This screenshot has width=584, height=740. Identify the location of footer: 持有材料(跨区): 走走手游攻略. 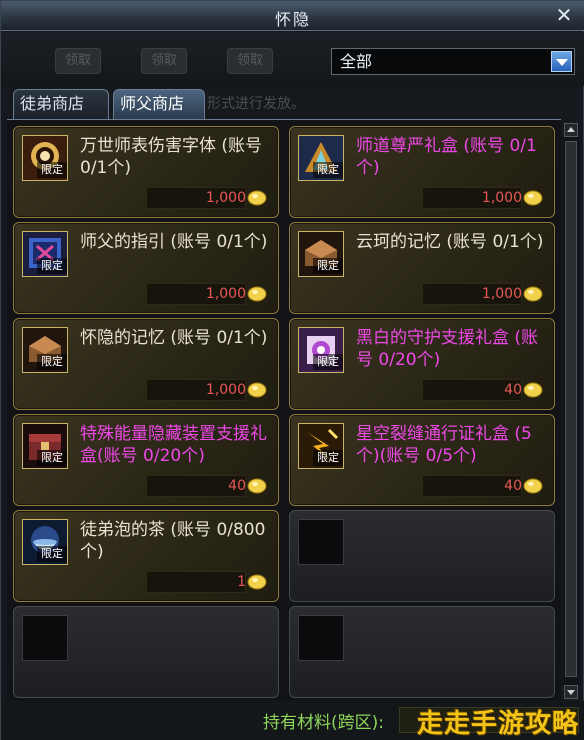
(292, 720).